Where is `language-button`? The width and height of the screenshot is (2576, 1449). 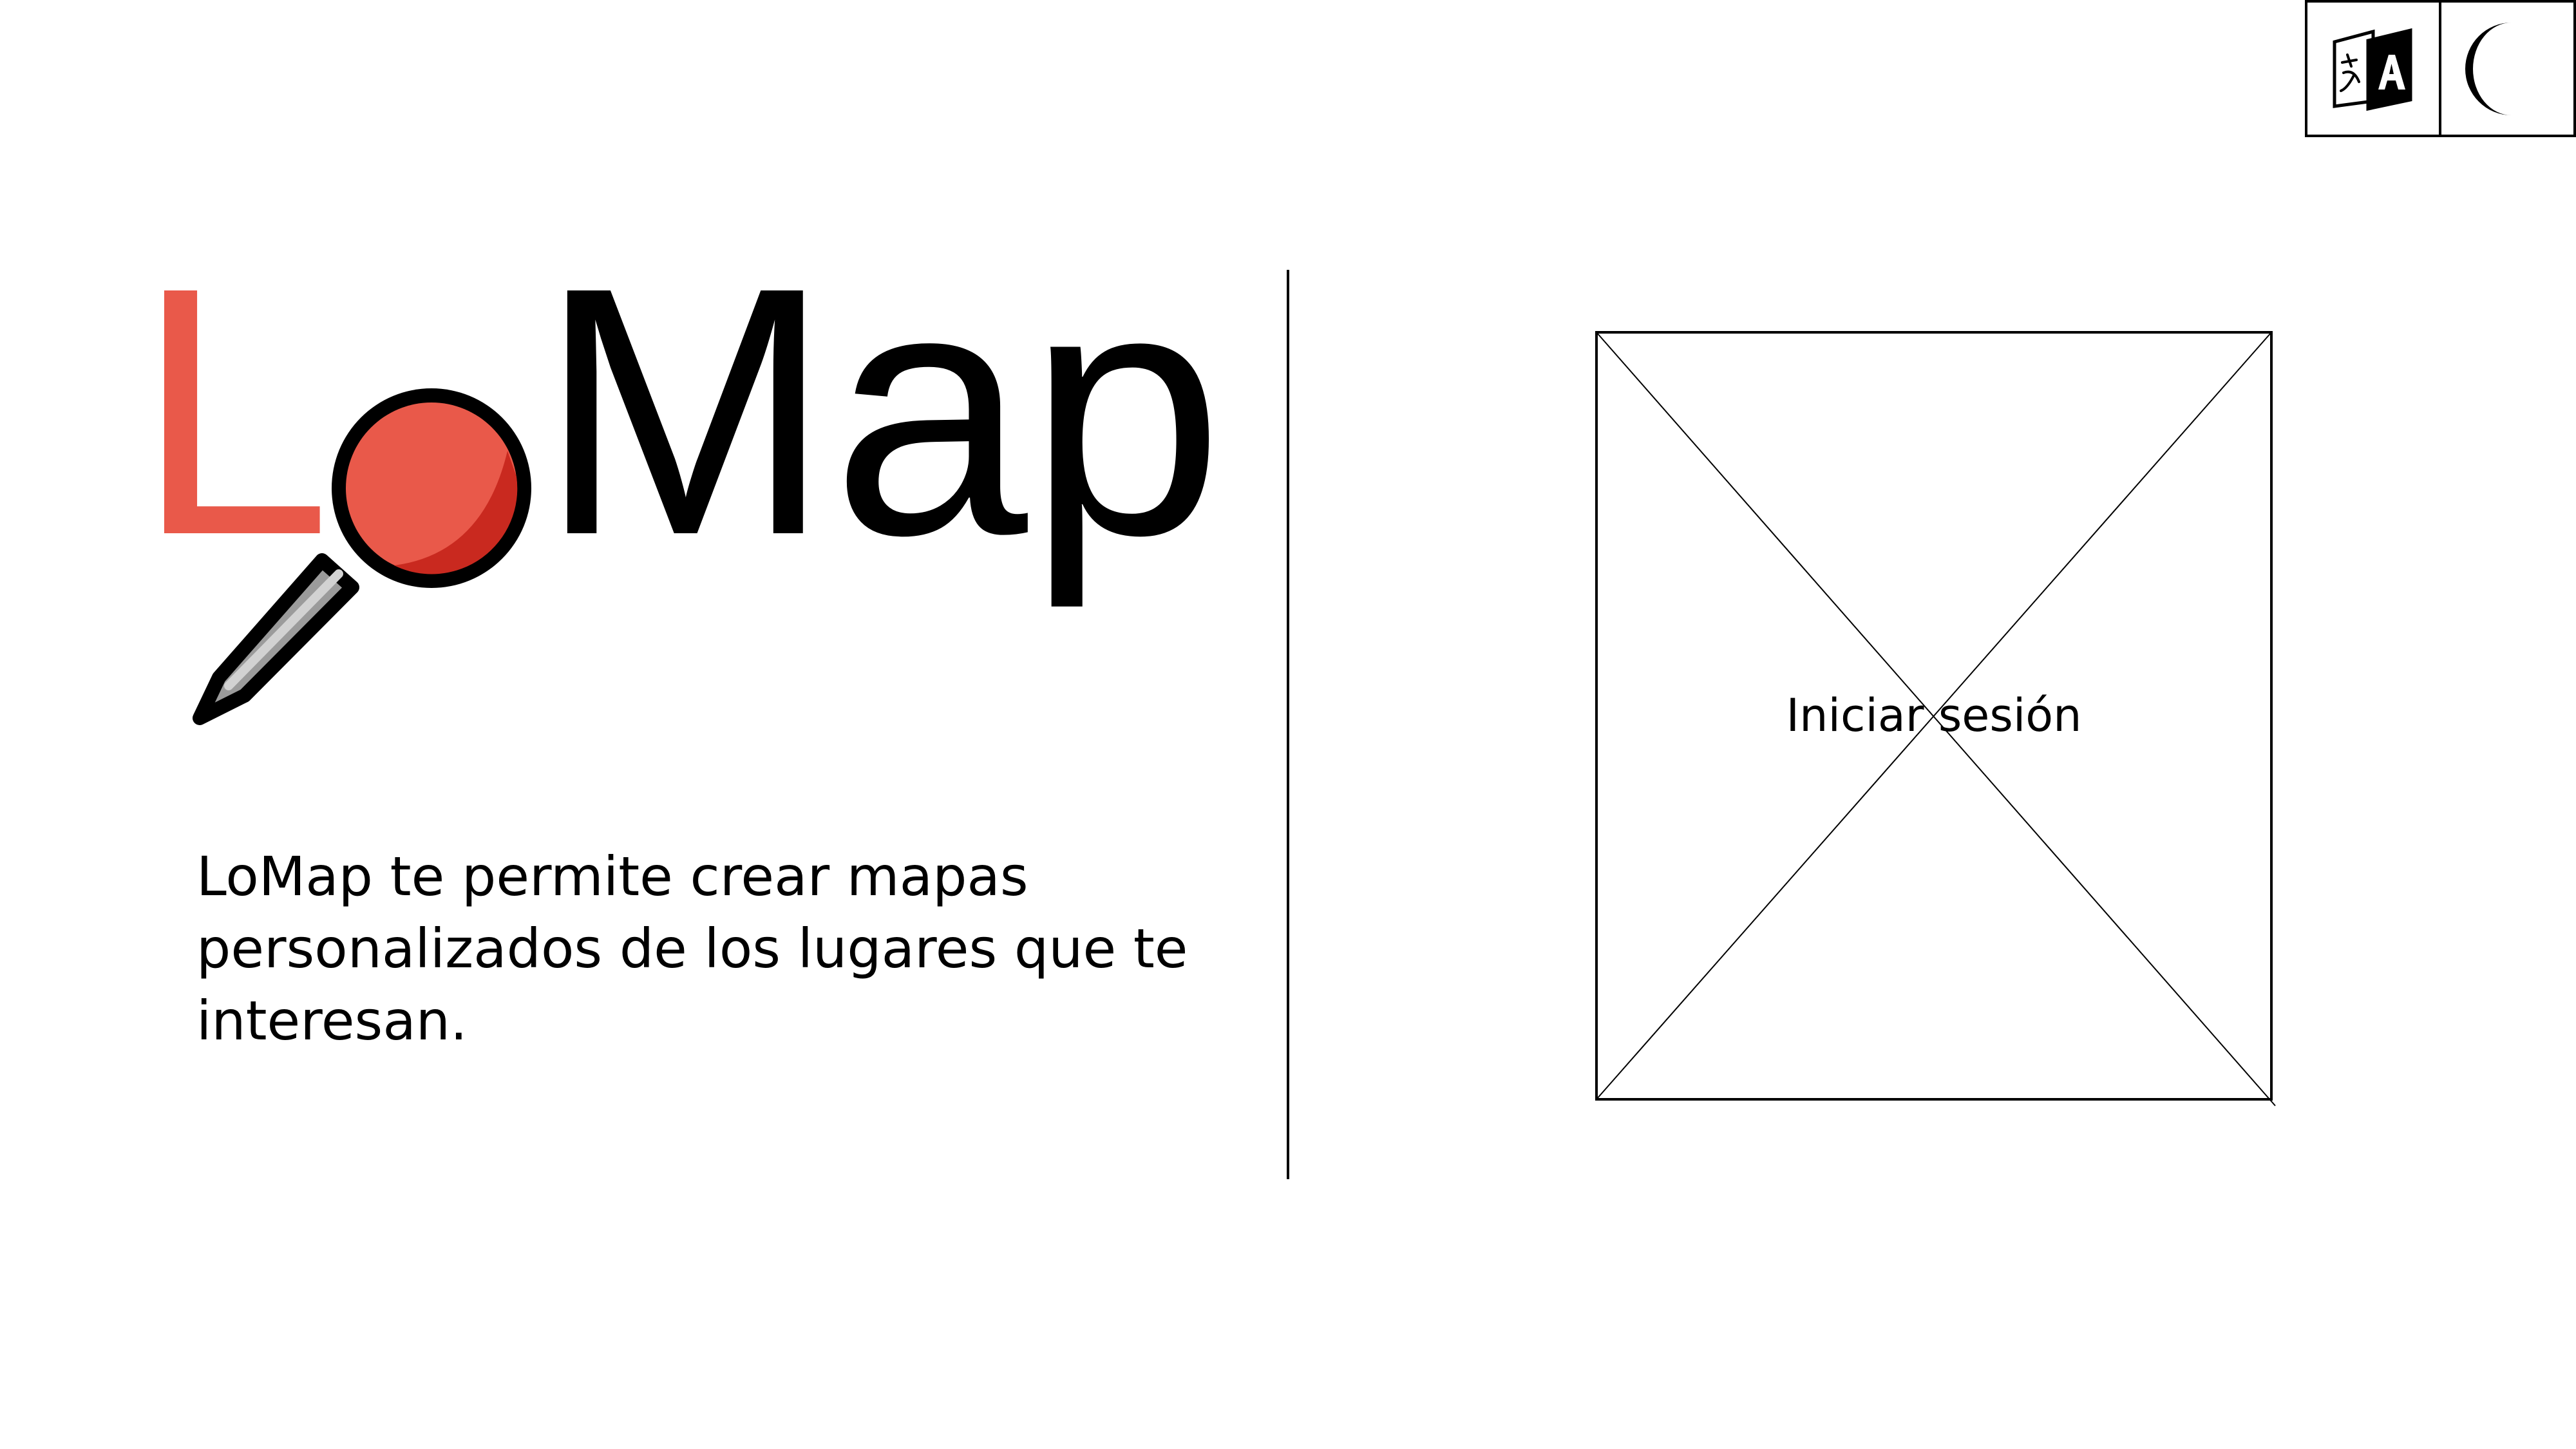
language-button is located at coordinates (2373, 68).